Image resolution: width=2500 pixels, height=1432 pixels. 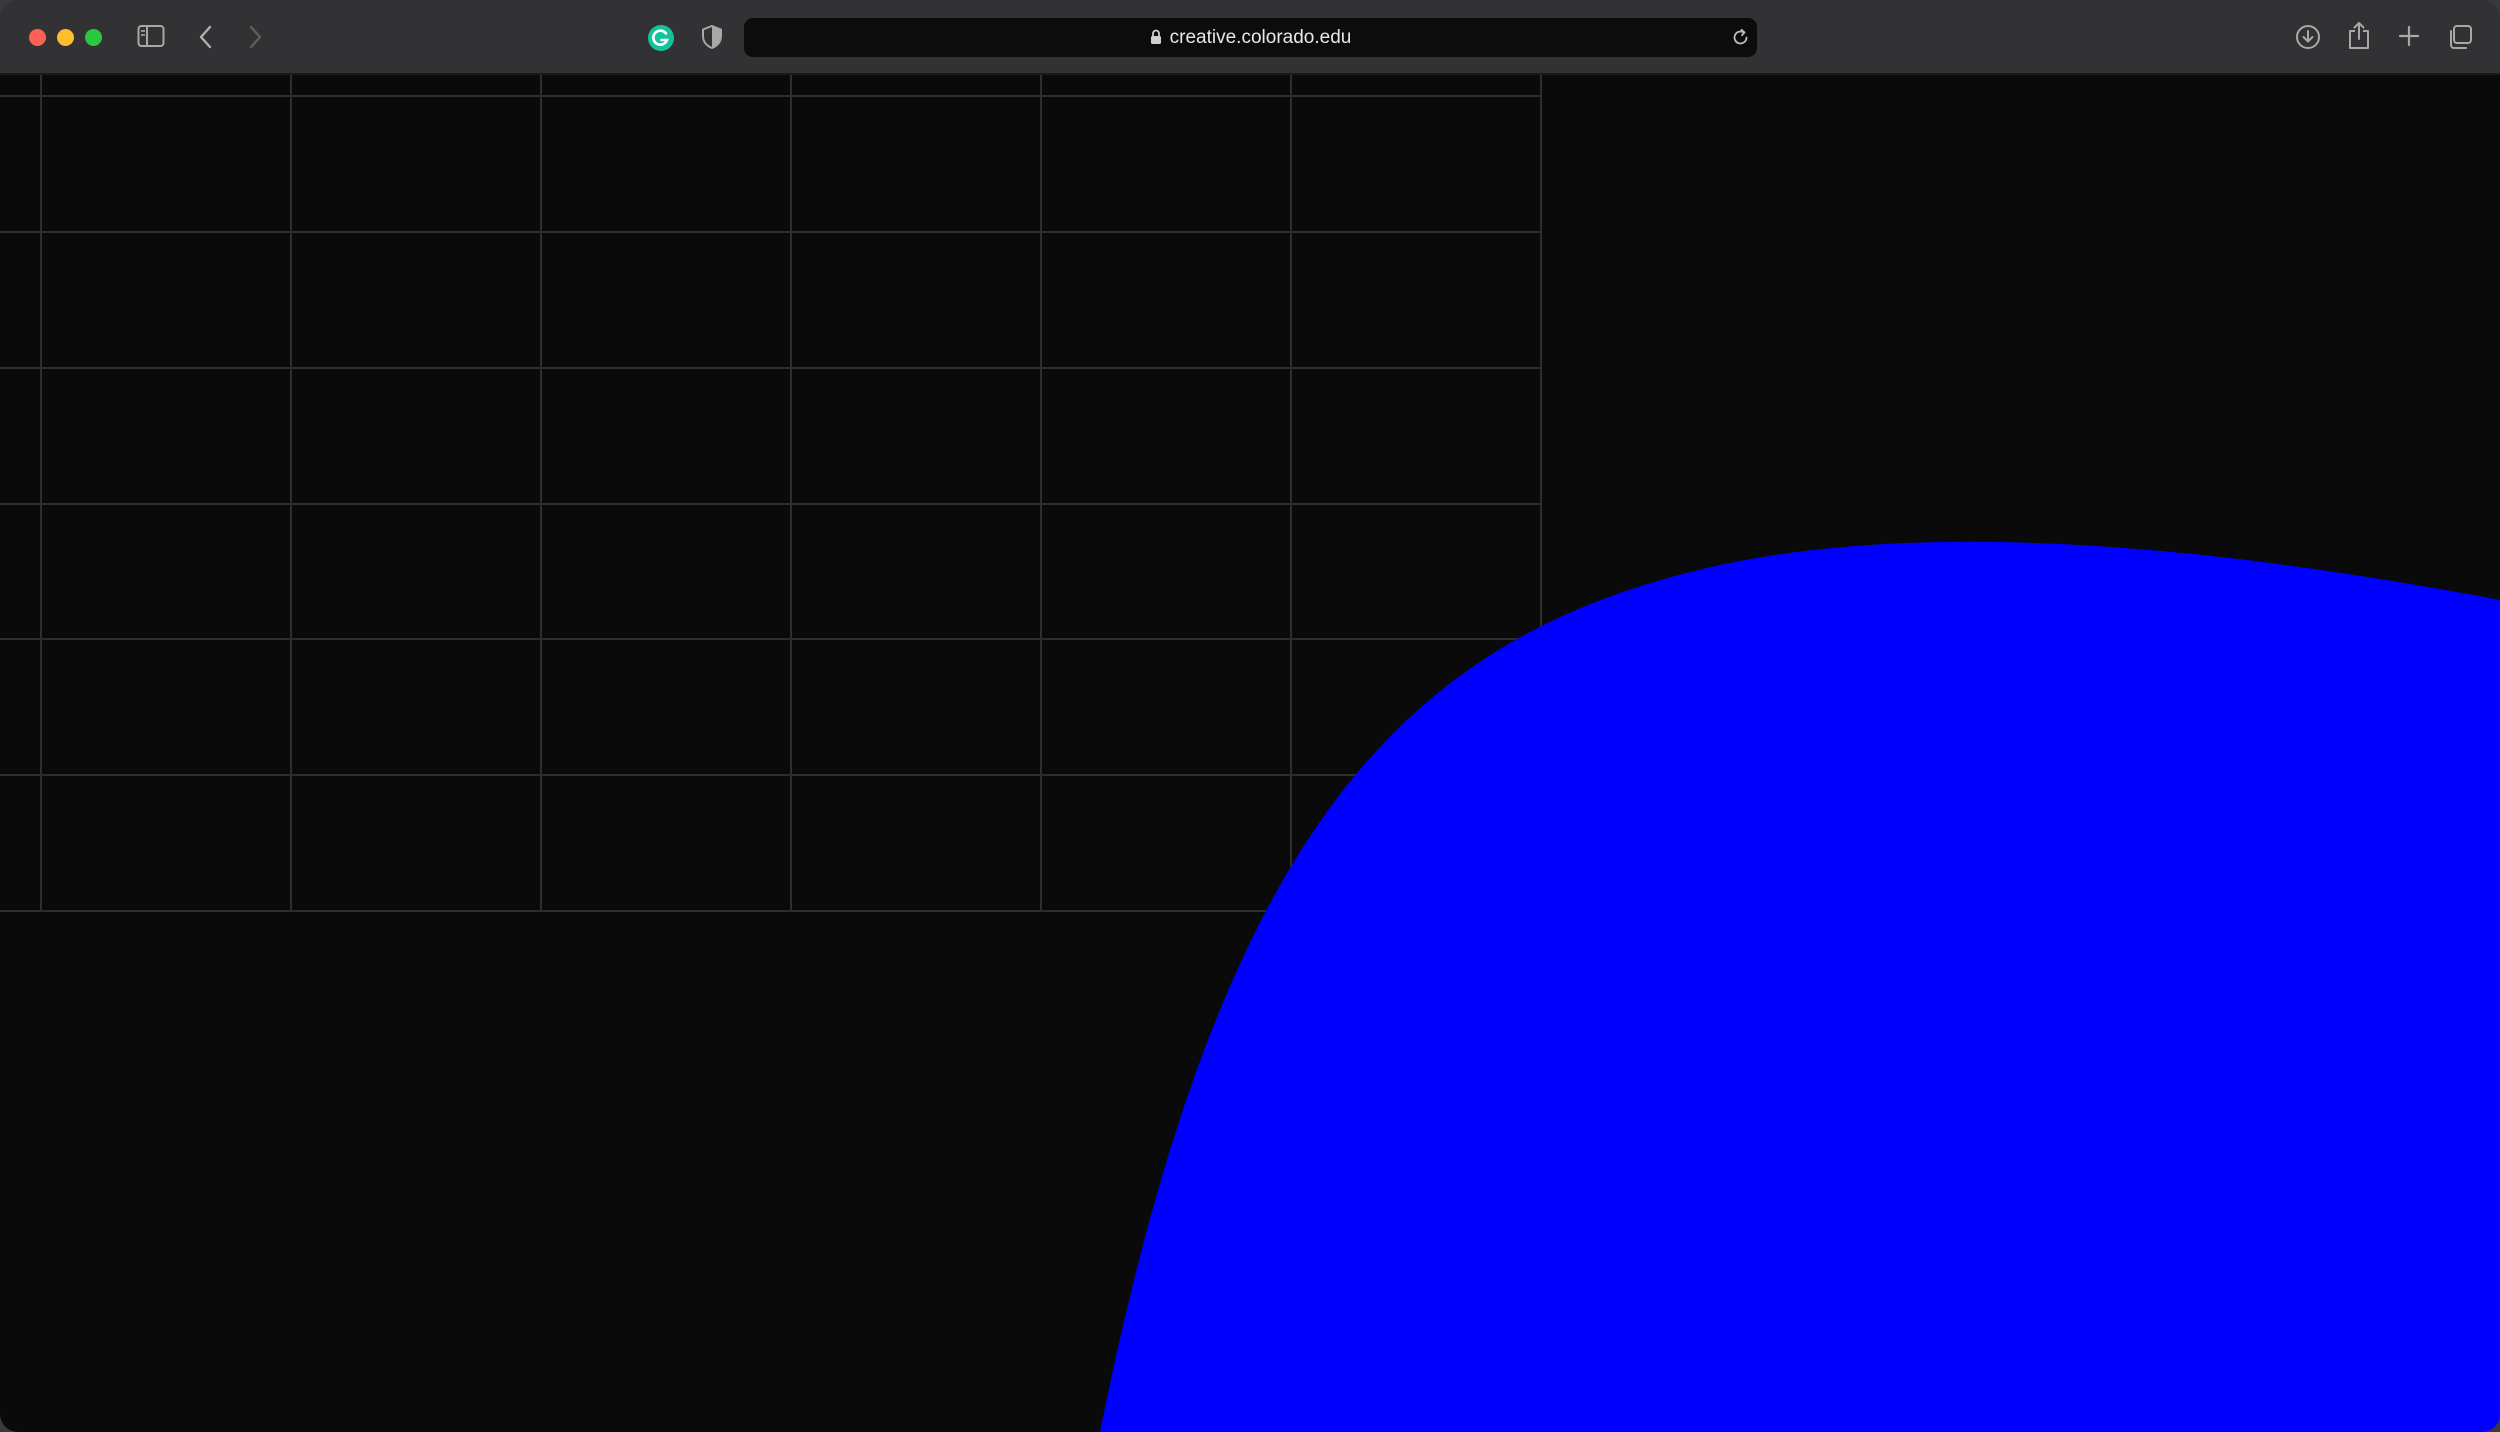 What do you see at coordinates (206, 37) in the screenshot?
I see `back-chevron-icon` at bounding box center [206, 37].